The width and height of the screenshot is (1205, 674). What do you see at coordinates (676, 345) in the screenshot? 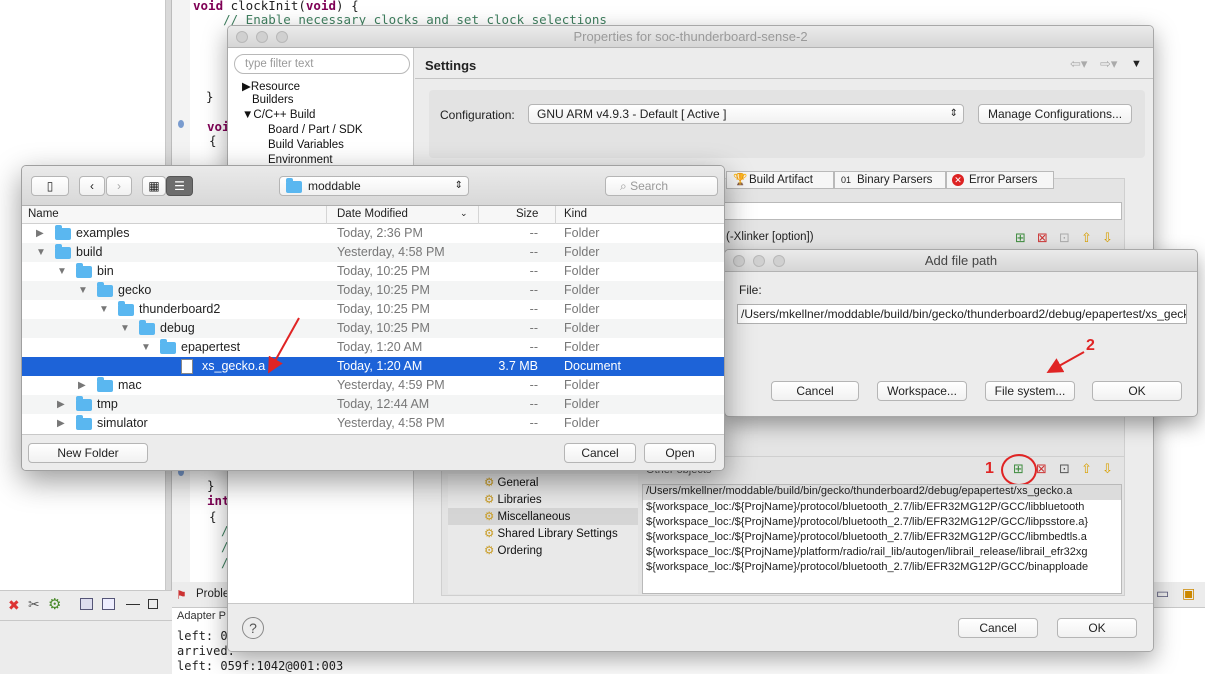
I see `annotation-arrows` at bounding box center [676, 345].